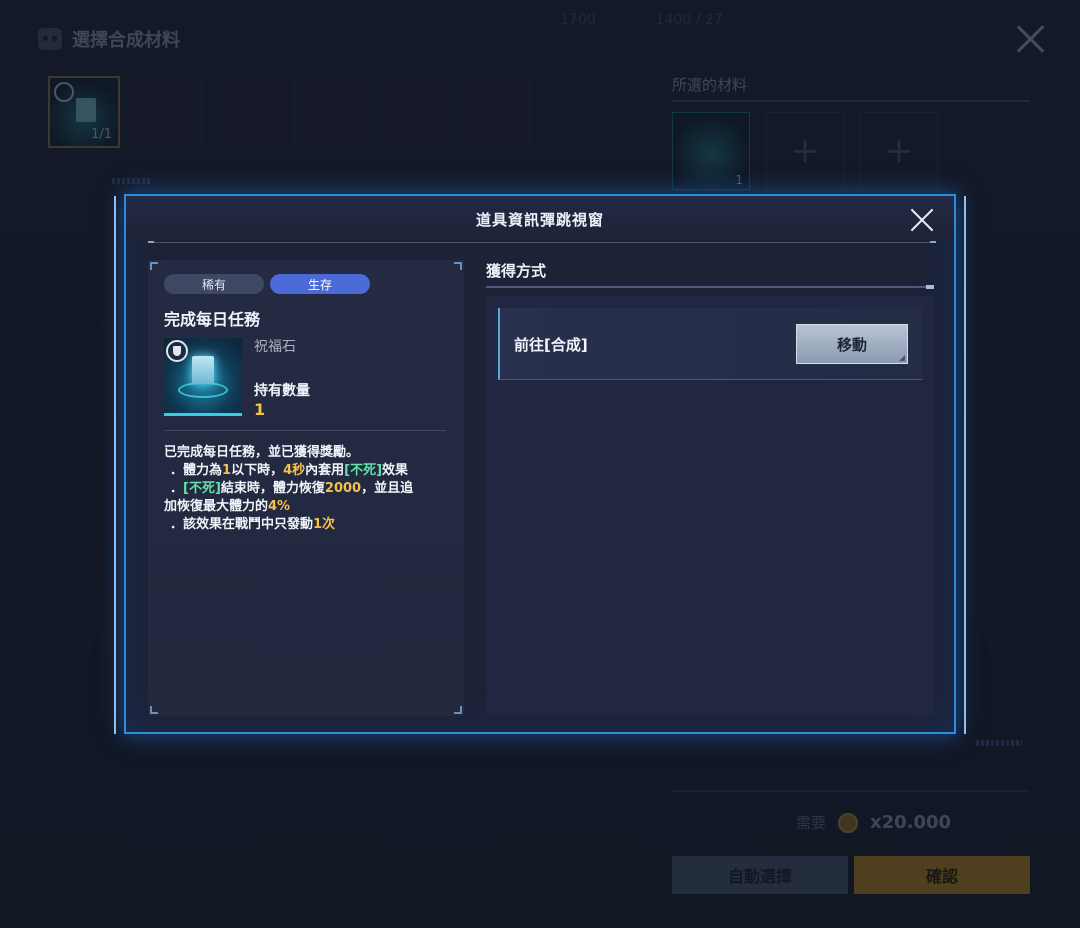 The height and width of the screenshot is (928, 1080). Describe the element at coordinates (551, 345) in the screenshot. I see `route-label: 前往[合成]` at that location.